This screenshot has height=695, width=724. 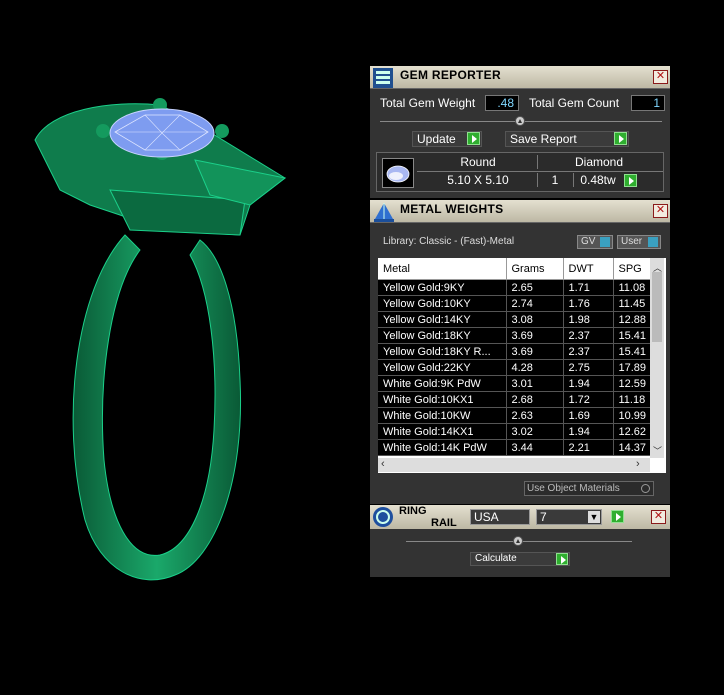 What do you see at coordinates (398, 173) in the screenshot?
I see `round-gem-icon` at bounding box center [398, 173].